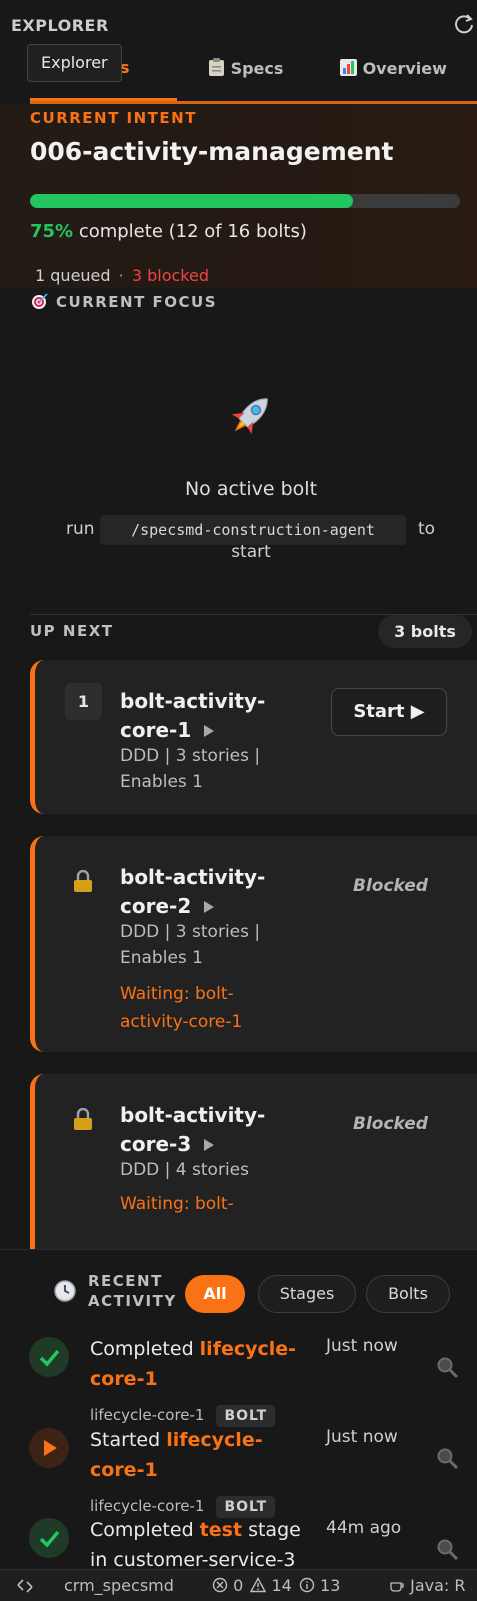  I want to click on recent-activity-label: RECENT ACTIVITY, so click(132, 1291).